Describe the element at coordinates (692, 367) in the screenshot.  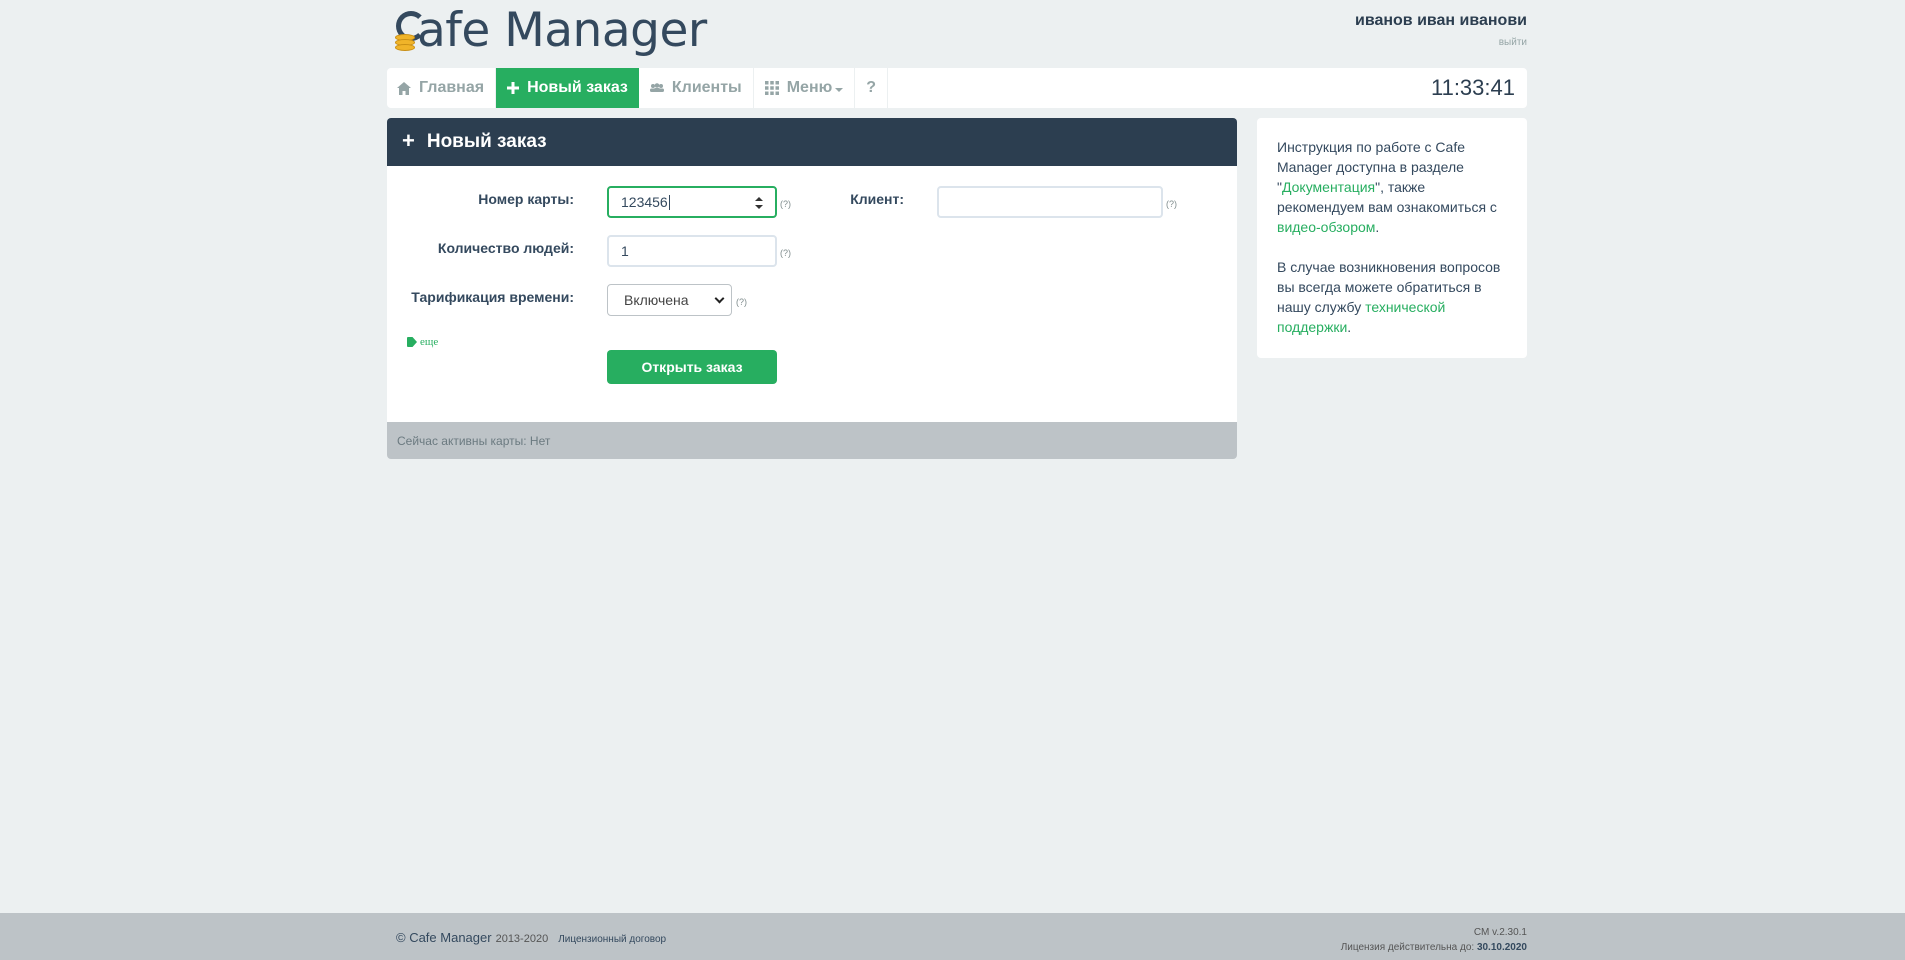
I see `open-order-button: Открыть заказ` at that location.